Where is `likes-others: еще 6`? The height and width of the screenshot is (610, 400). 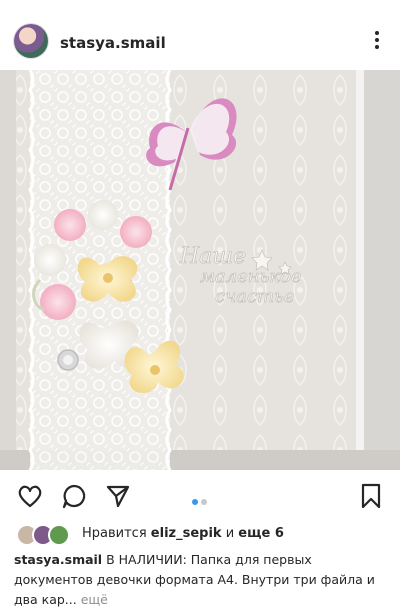 likes-others: еще 6 is located at coordinates (261, 533).